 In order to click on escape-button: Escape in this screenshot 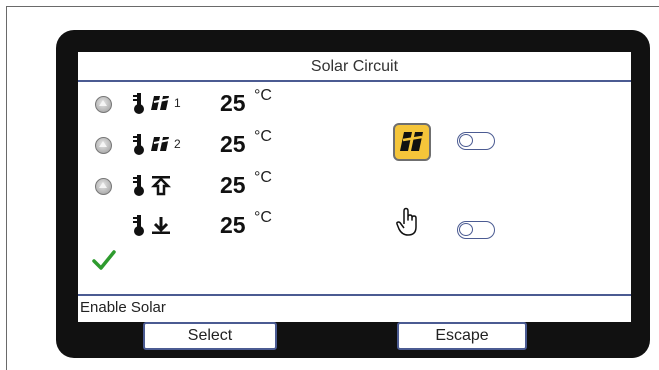, I will do `click(462, 336)`.